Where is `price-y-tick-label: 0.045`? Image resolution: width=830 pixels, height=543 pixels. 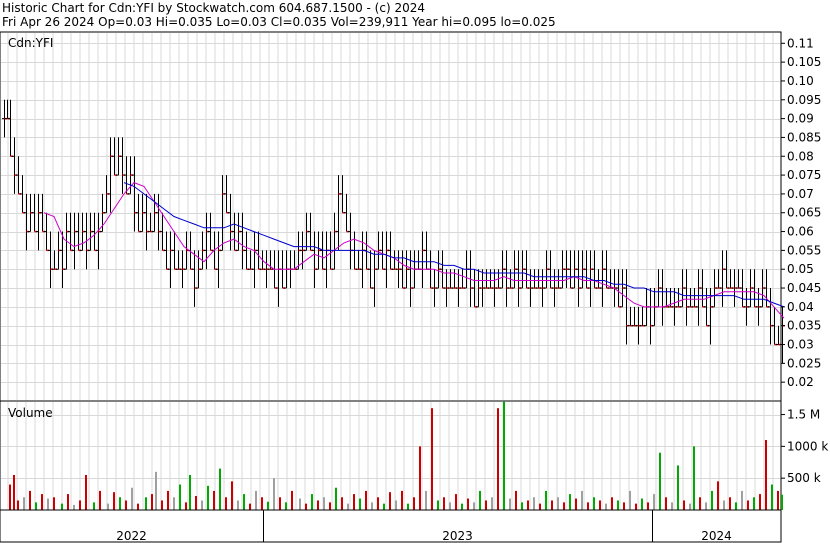 price-y-tick-label: 0.045 is located at coordinates (804, 288).